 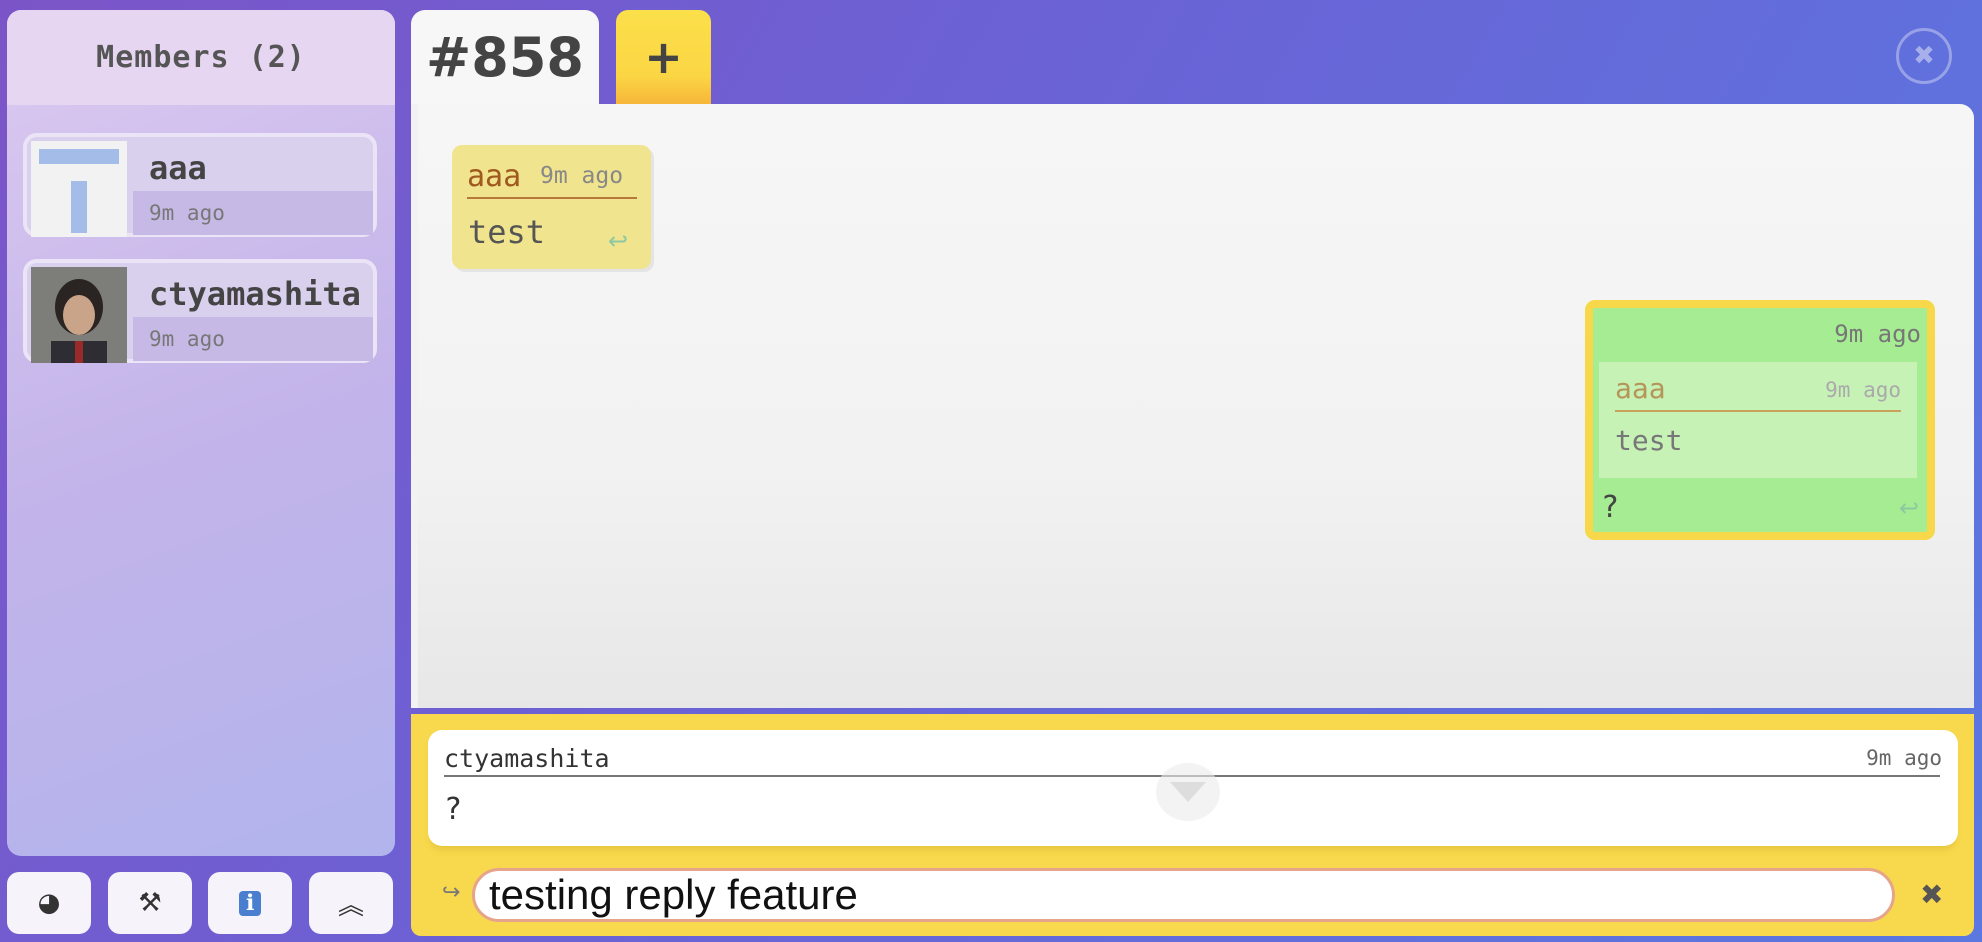 I want to click on close-icon: ✖, so click(x=1924, y=56).